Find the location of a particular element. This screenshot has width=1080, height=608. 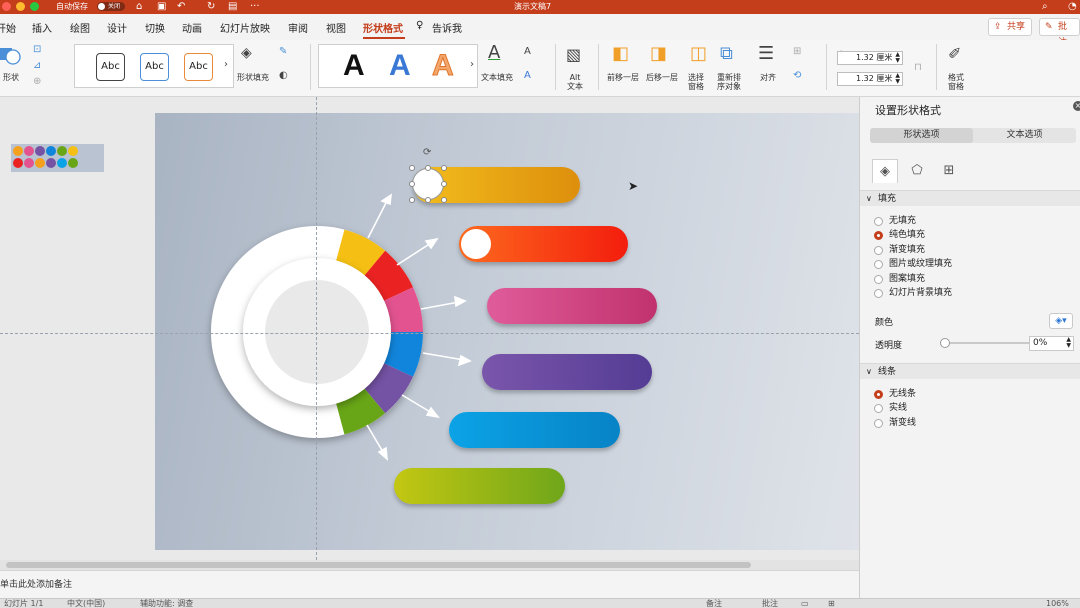

minimize-window-button is located at coordinates (20, 6).